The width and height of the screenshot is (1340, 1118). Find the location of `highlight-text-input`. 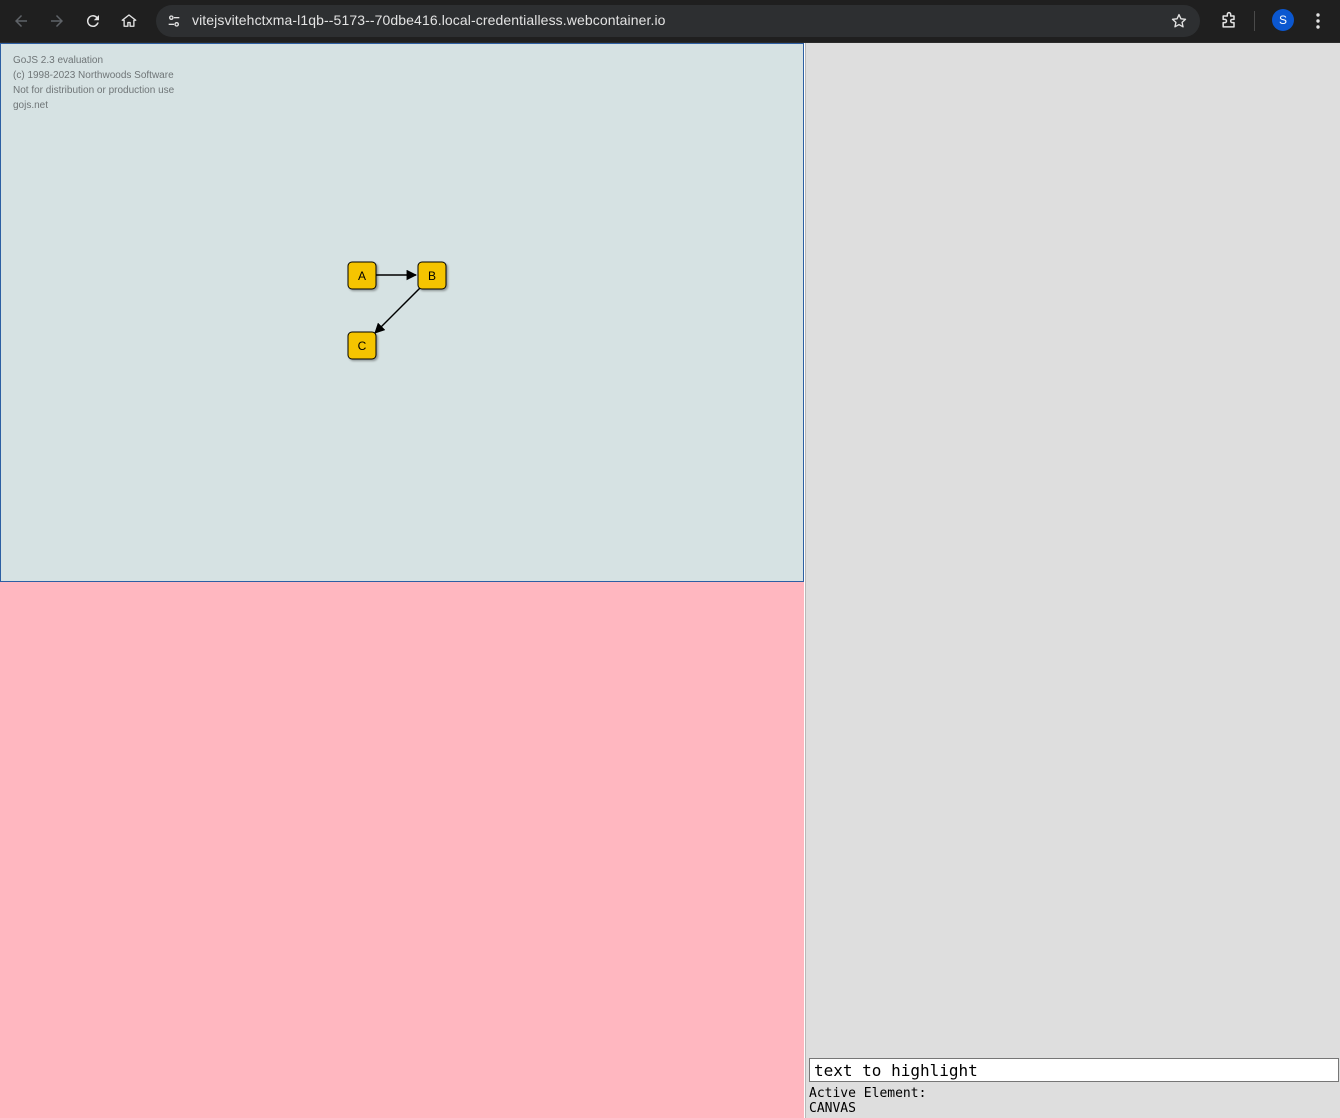

highlight-text-input is located at coordinates (1074, 1070).